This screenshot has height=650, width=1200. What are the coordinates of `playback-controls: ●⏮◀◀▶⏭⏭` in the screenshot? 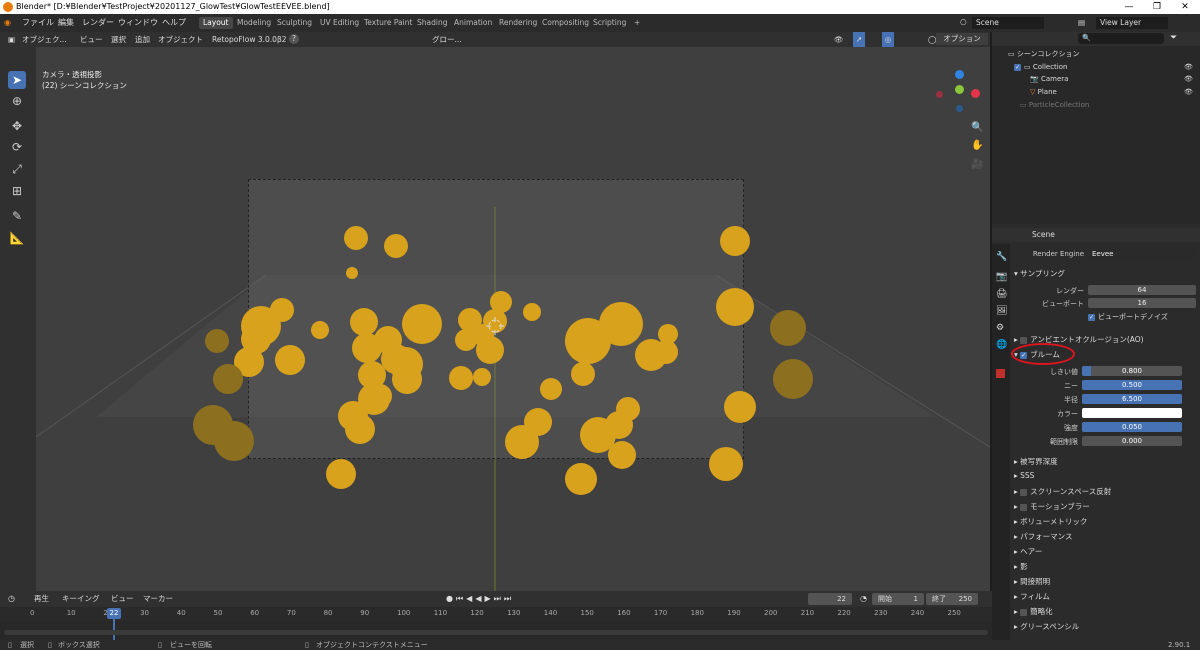 It's located at (480, 599).